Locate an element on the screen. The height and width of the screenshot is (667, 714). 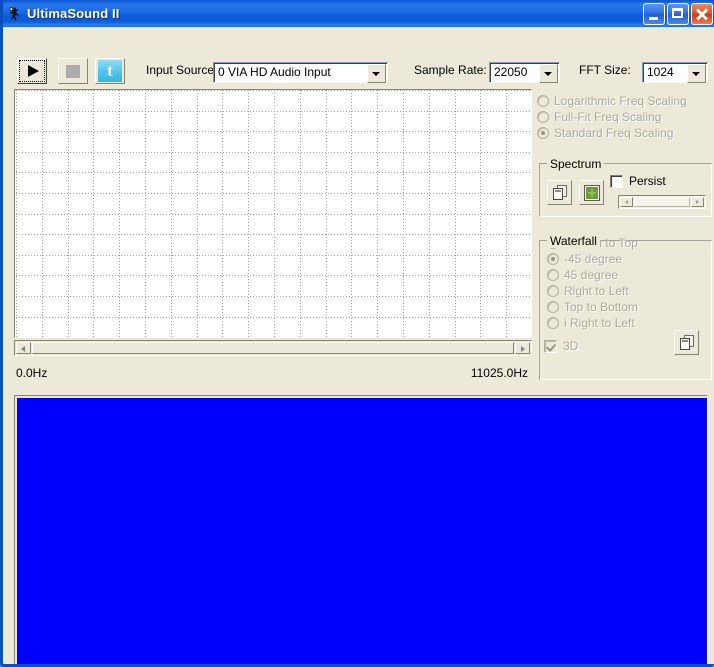
sample-rate-value: 22050 is located at coordinates (511, 72).